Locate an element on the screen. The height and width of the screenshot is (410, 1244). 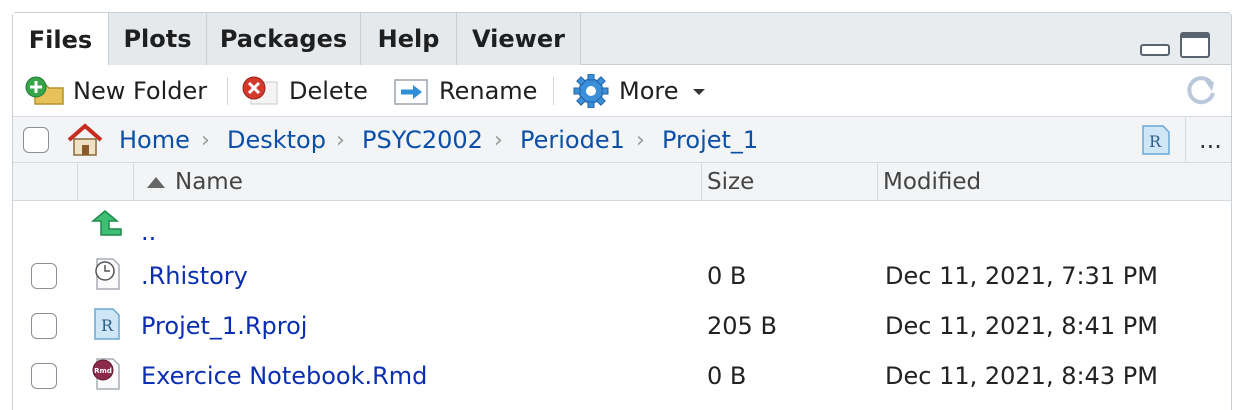
chevron-down-icon is located at coordinates (698, 92).